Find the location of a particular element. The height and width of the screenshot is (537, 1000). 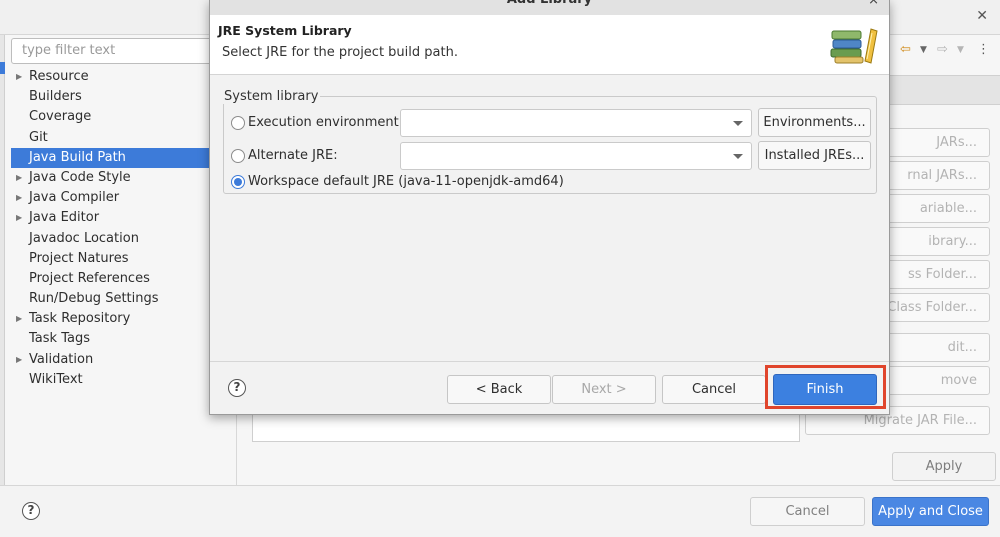

back-button: < Back is located at coordinates (499, 389).